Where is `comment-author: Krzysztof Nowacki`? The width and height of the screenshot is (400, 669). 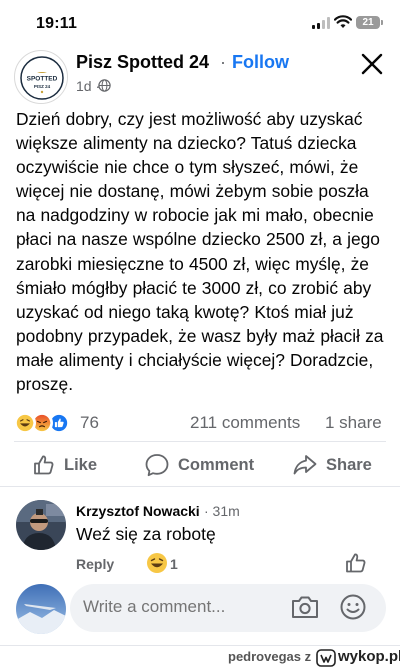 comment-author: Krzysztof Nowacki is located at coordinates (138, 511).